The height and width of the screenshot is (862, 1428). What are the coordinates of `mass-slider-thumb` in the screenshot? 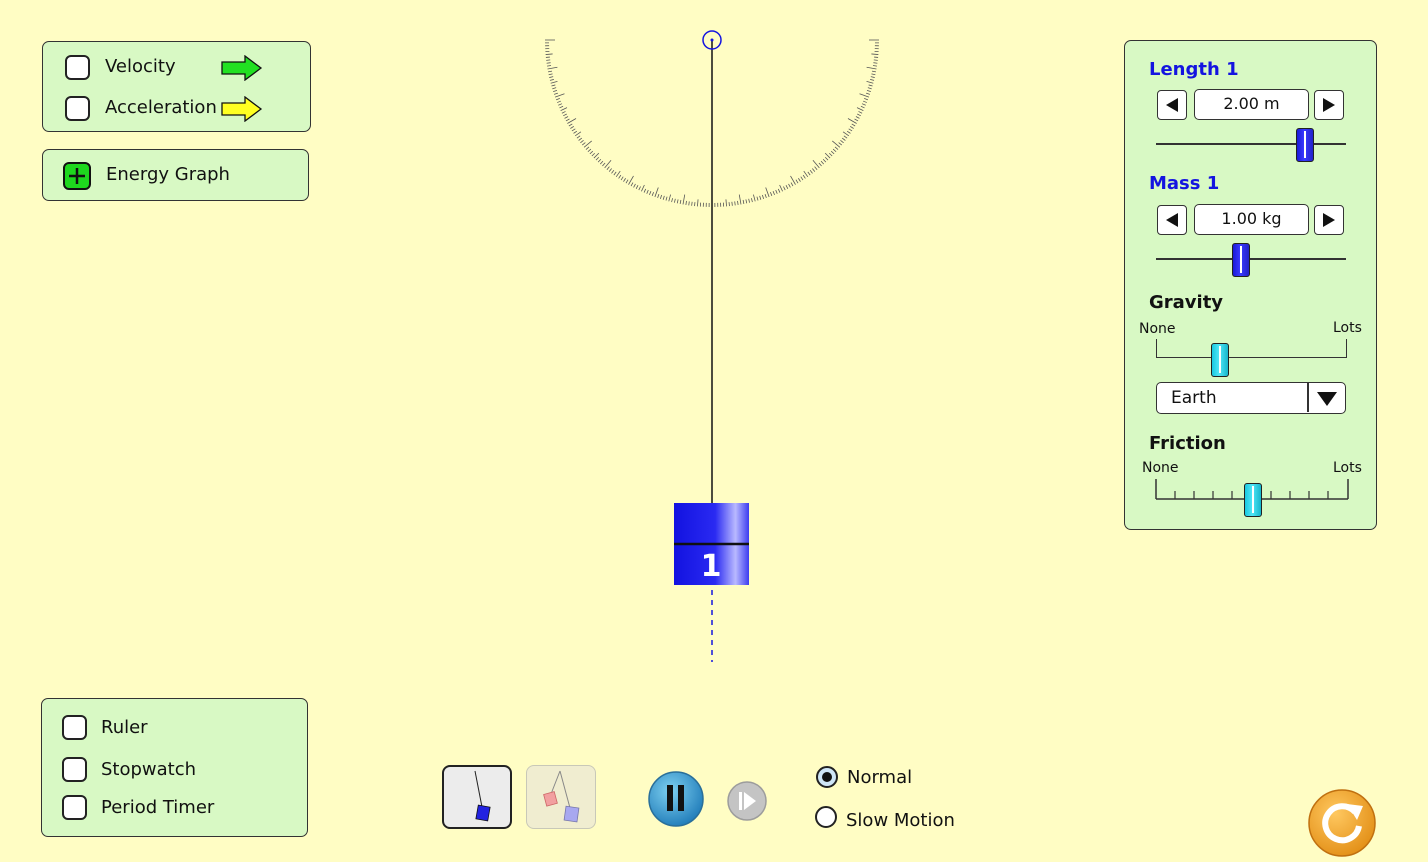 It's located at (1241, 260).